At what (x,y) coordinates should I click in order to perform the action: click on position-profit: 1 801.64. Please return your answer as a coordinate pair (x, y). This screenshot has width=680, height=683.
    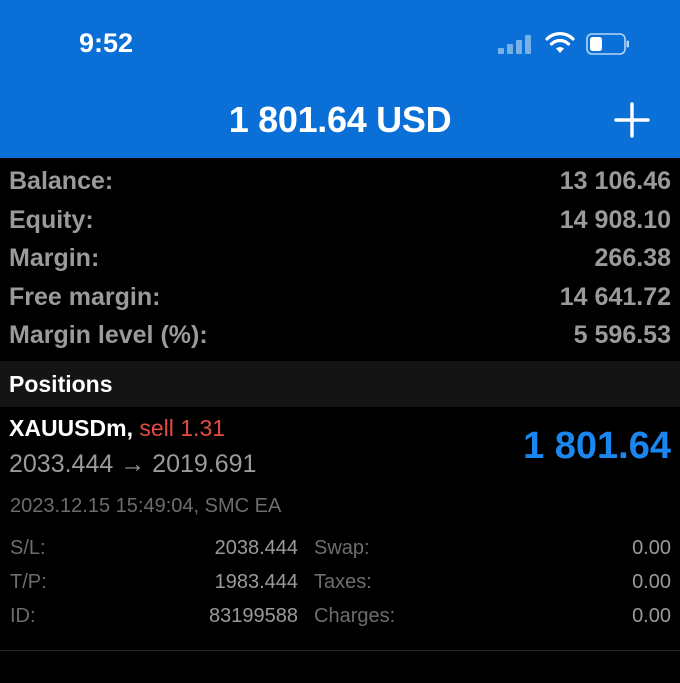
    Looking at the image, I should click on (597, 446).